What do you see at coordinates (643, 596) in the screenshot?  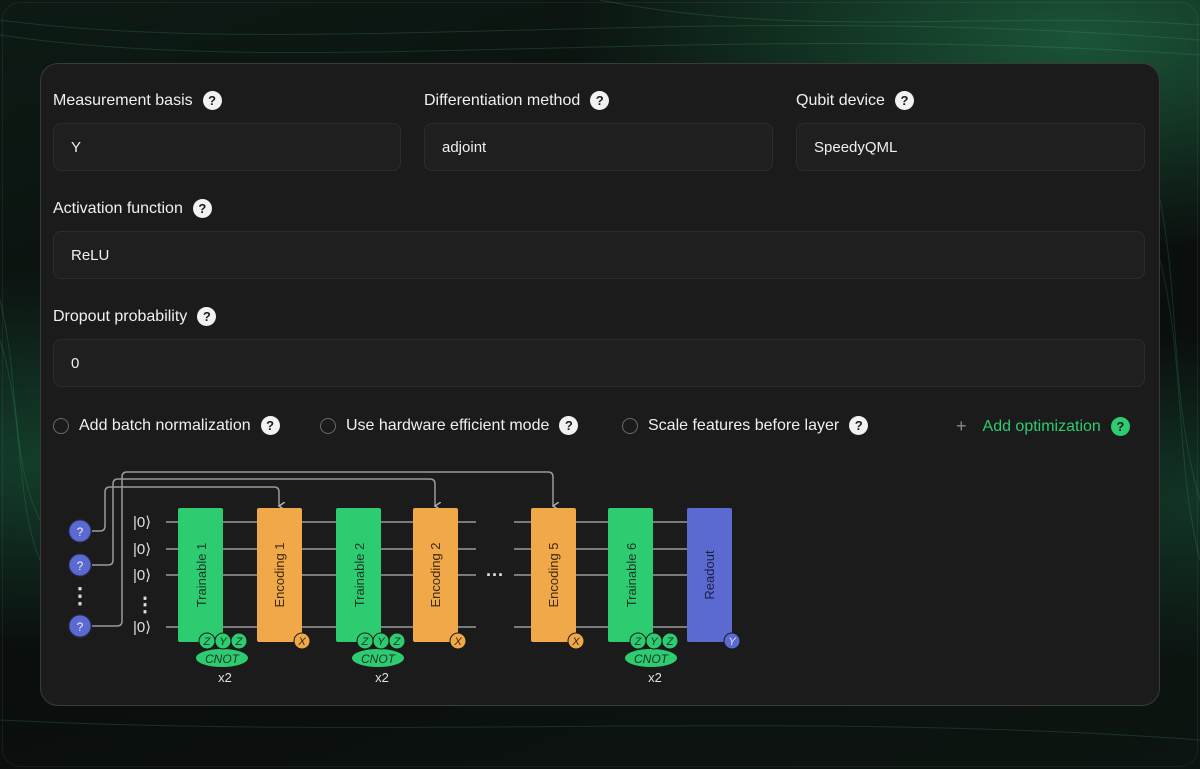 I see `block-trainable-6: Trainable 6 CNOT Z Y Z x2` at bounding box center [643, 596].